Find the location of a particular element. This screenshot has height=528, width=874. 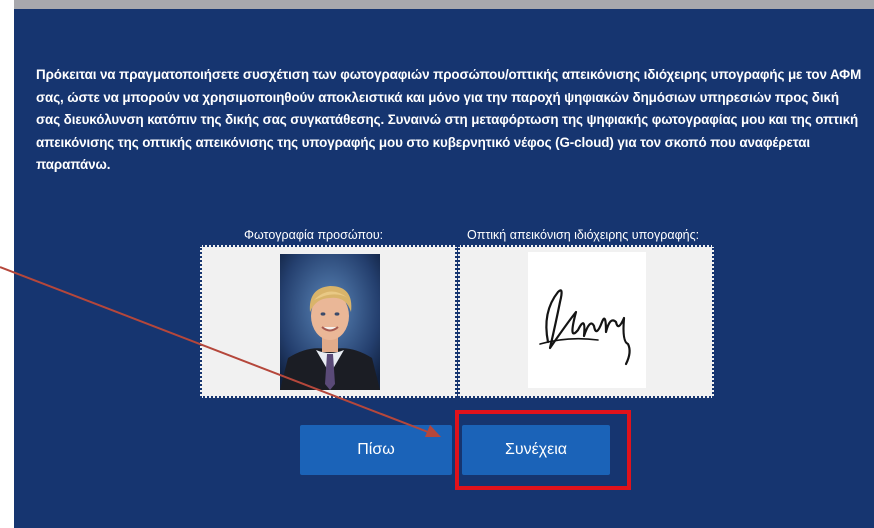

signature-label: Οπτική απεικόνιση ιδιόχειρης υπογραφής: is located at coordinates (583, 235).